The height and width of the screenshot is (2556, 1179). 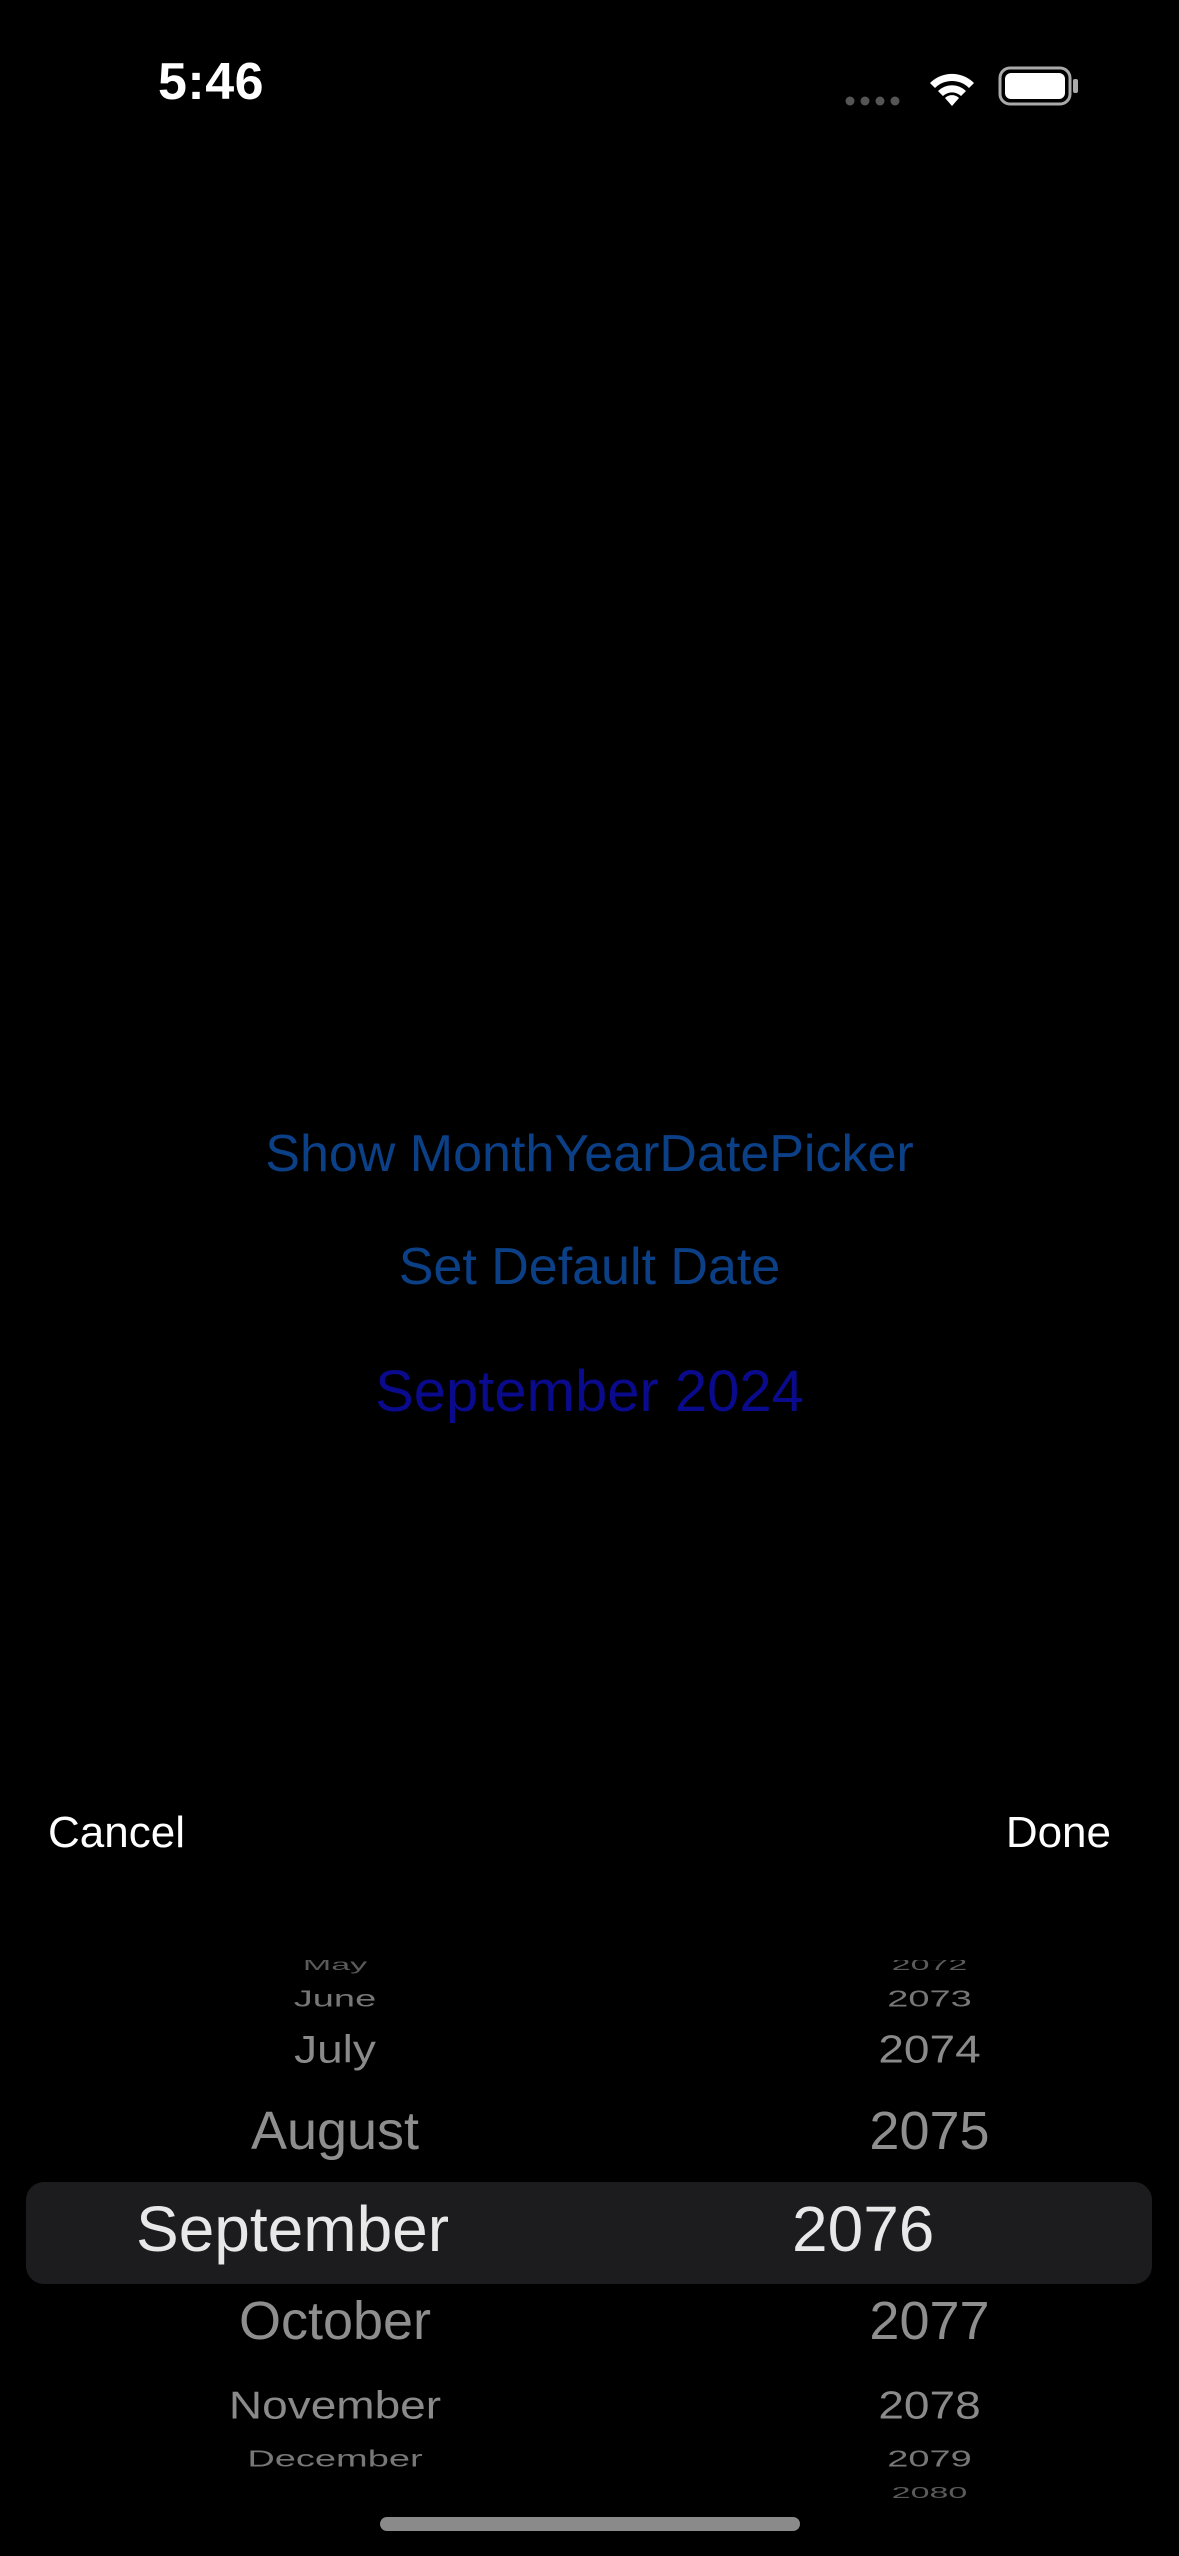 I want to click on done-button: Done, so click(x=1058, y=1833).